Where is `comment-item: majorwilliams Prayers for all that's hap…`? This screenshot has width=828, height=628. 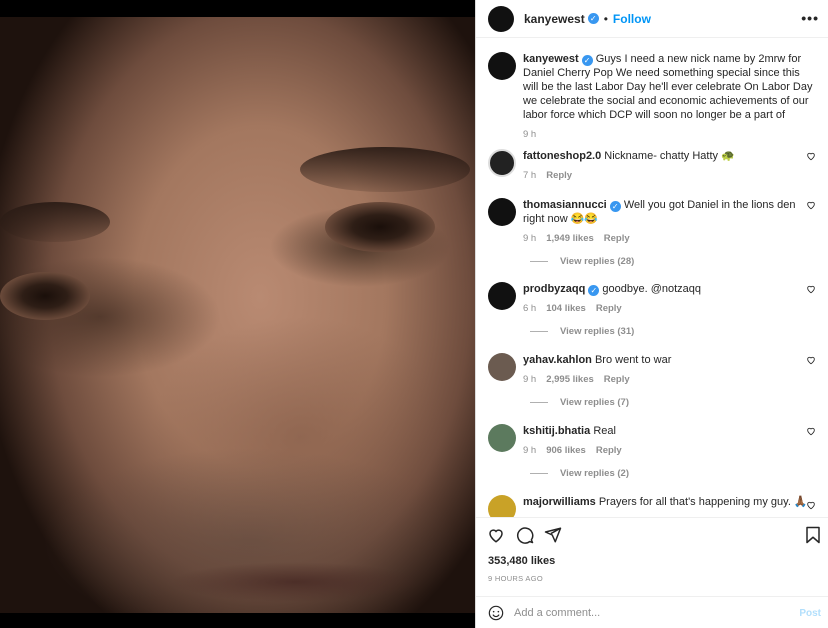
comment-item: majorwilliams Prayers for all that's hap… is located at coordinates (653, 506).